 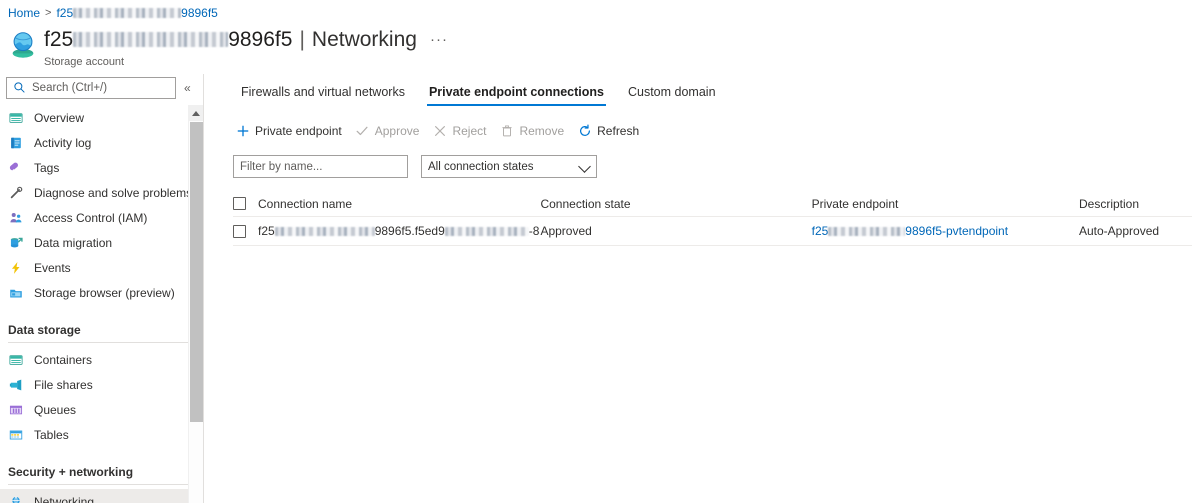 I want to click on queues-icon, so click(x=16, y=410).